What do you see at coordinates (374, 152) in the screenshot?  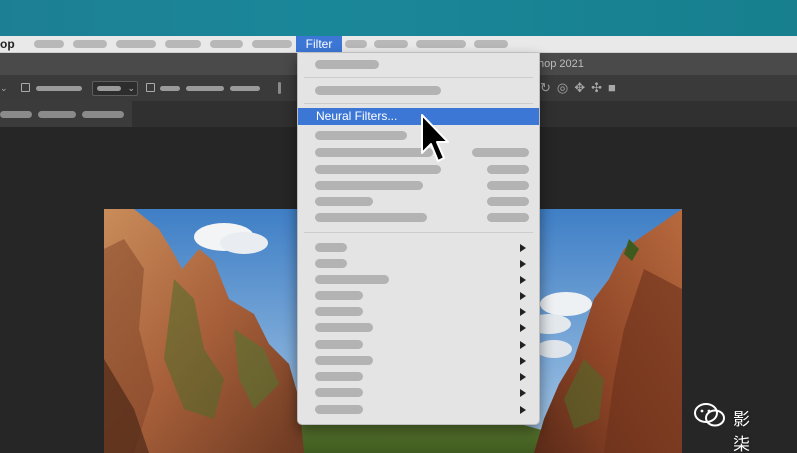 I see `menu-item-adaptive-wide-angle` at bounding box center [374, 152].